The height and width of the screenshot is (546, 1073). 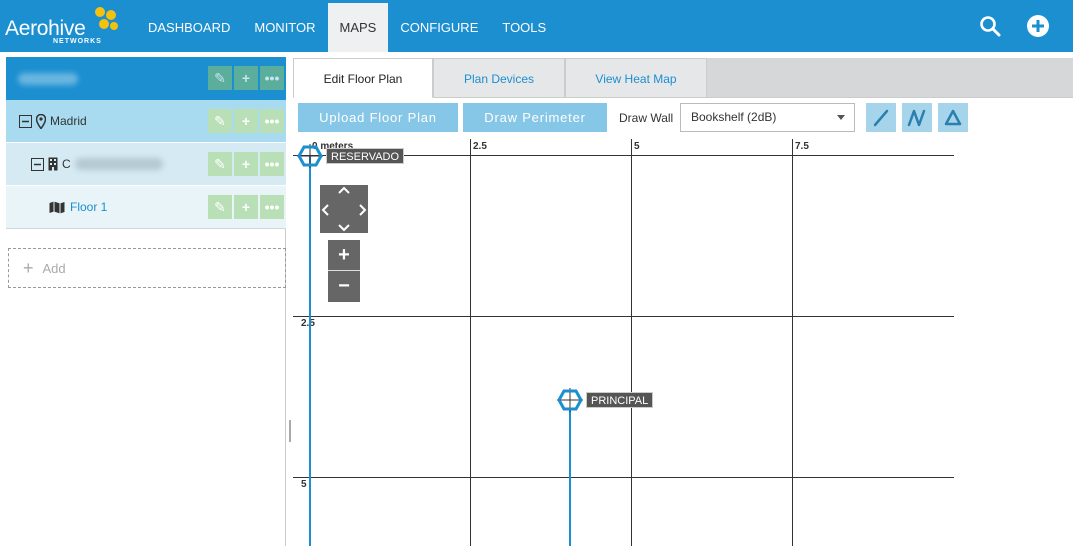 I want to click on root-row-actions: ✎ + •••, so click(x=246, y=78).